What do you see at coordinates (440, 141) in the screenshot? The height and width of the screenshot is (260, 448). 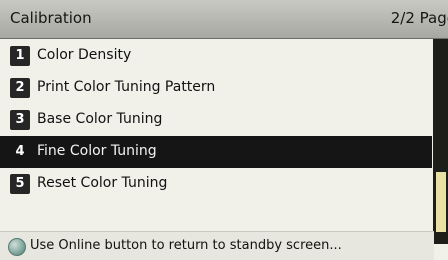 I see `scrollbar` at bounding box center [440, 141].